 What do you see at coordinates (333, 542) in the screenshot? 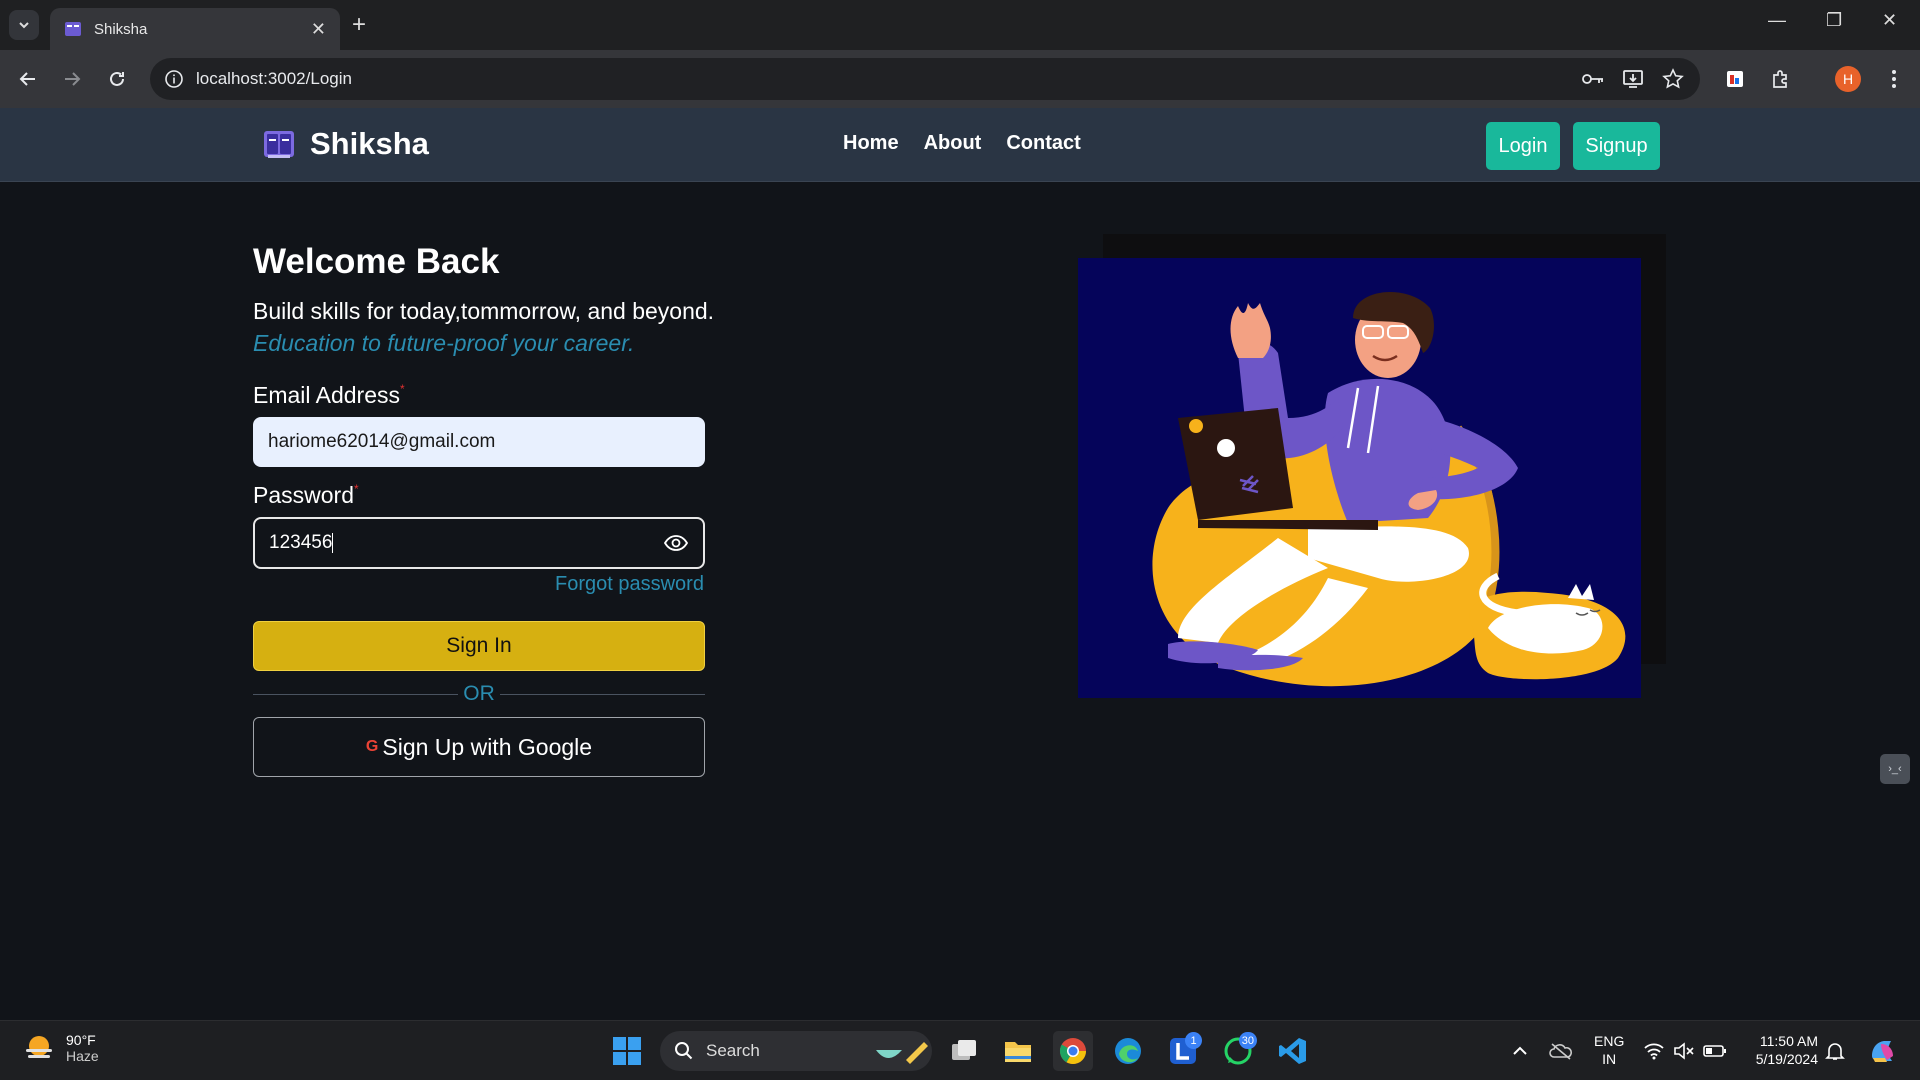
I see `text-caret` at bounding box center [333, 542].